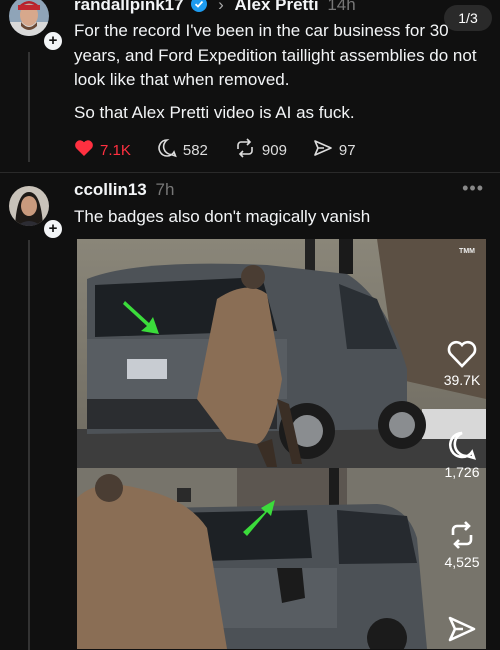 This screenshot has height=650, width=500. Describe the element at coordinates (462, 472) in the screenshot. I see `overlay-comment-count: 1,726` at that location.